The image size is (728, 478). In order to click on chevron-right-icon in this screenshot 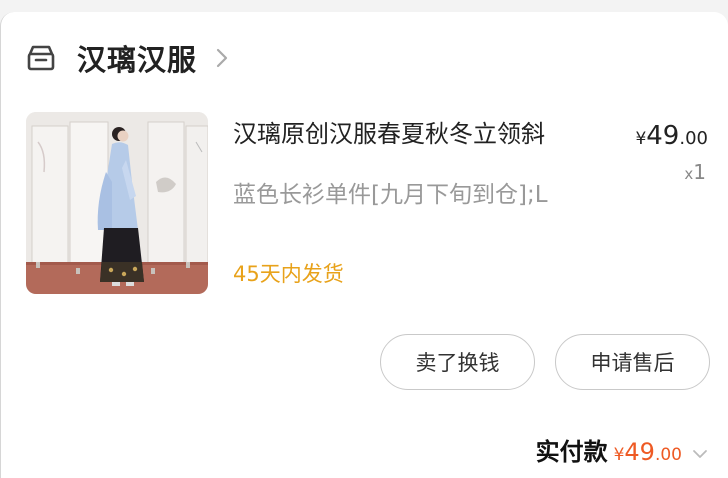, I will do `click(222, 58)`.